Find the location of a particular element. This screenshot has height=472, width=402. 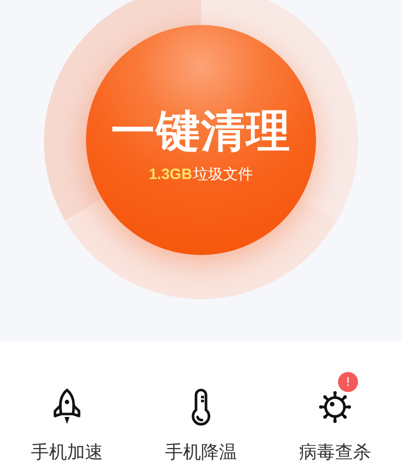

clean-title: 一键清理 is located at coordinates (201, 132).